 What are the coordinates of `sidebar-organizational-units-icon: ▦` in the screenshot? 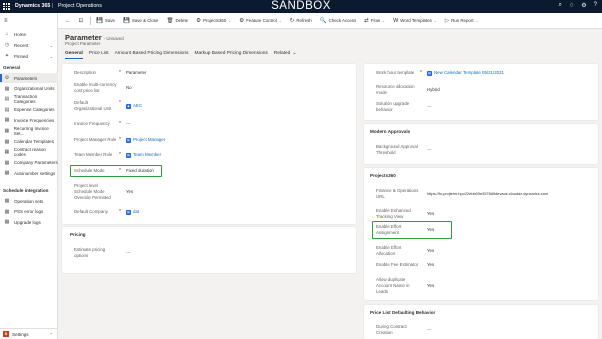 It's located at (7, 88).